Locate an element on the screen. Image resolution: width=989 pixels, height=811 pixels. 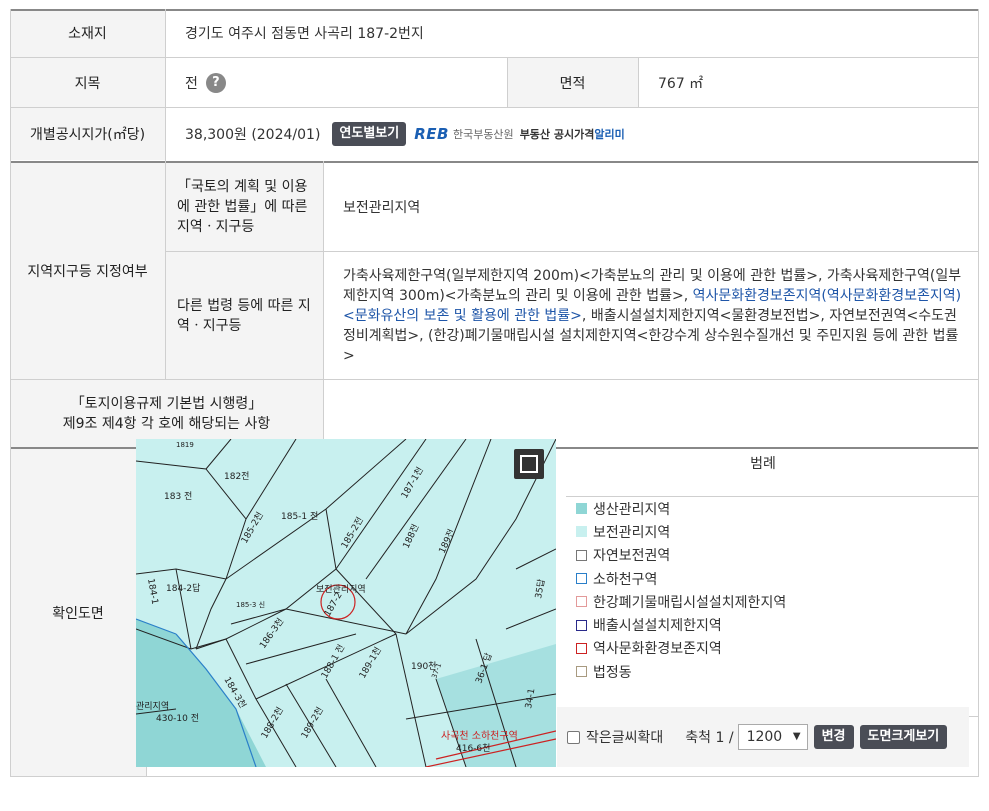
zoning-sub2-label: 다른 법령 등에 따른 지역ㆍ지구등 is located at coordinates (244, 315).